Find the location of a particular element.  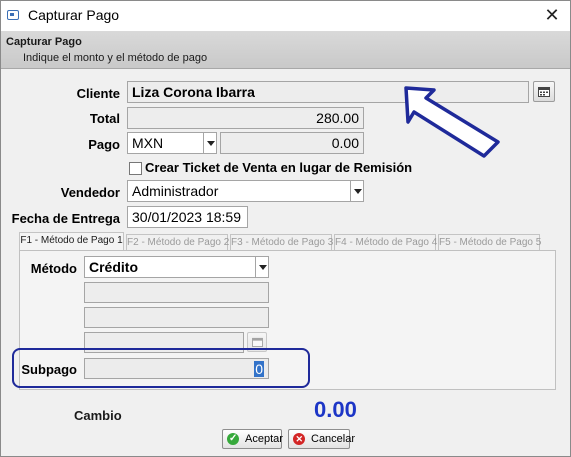

app-icon is located at coordinates (13, 15).